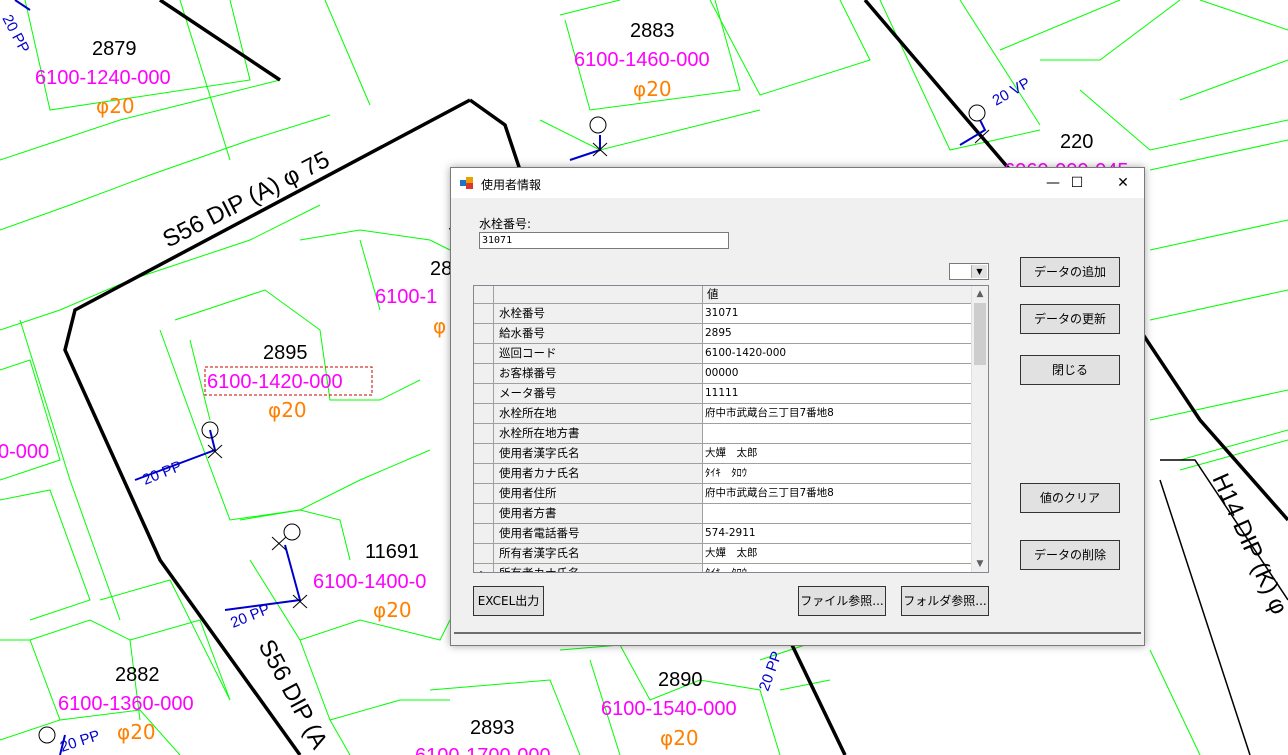  What do you see at coordinates (1070, 498) in the screenshot?
I see `clear-values-button: 値のクリア` at bounding box center [1070, 498].